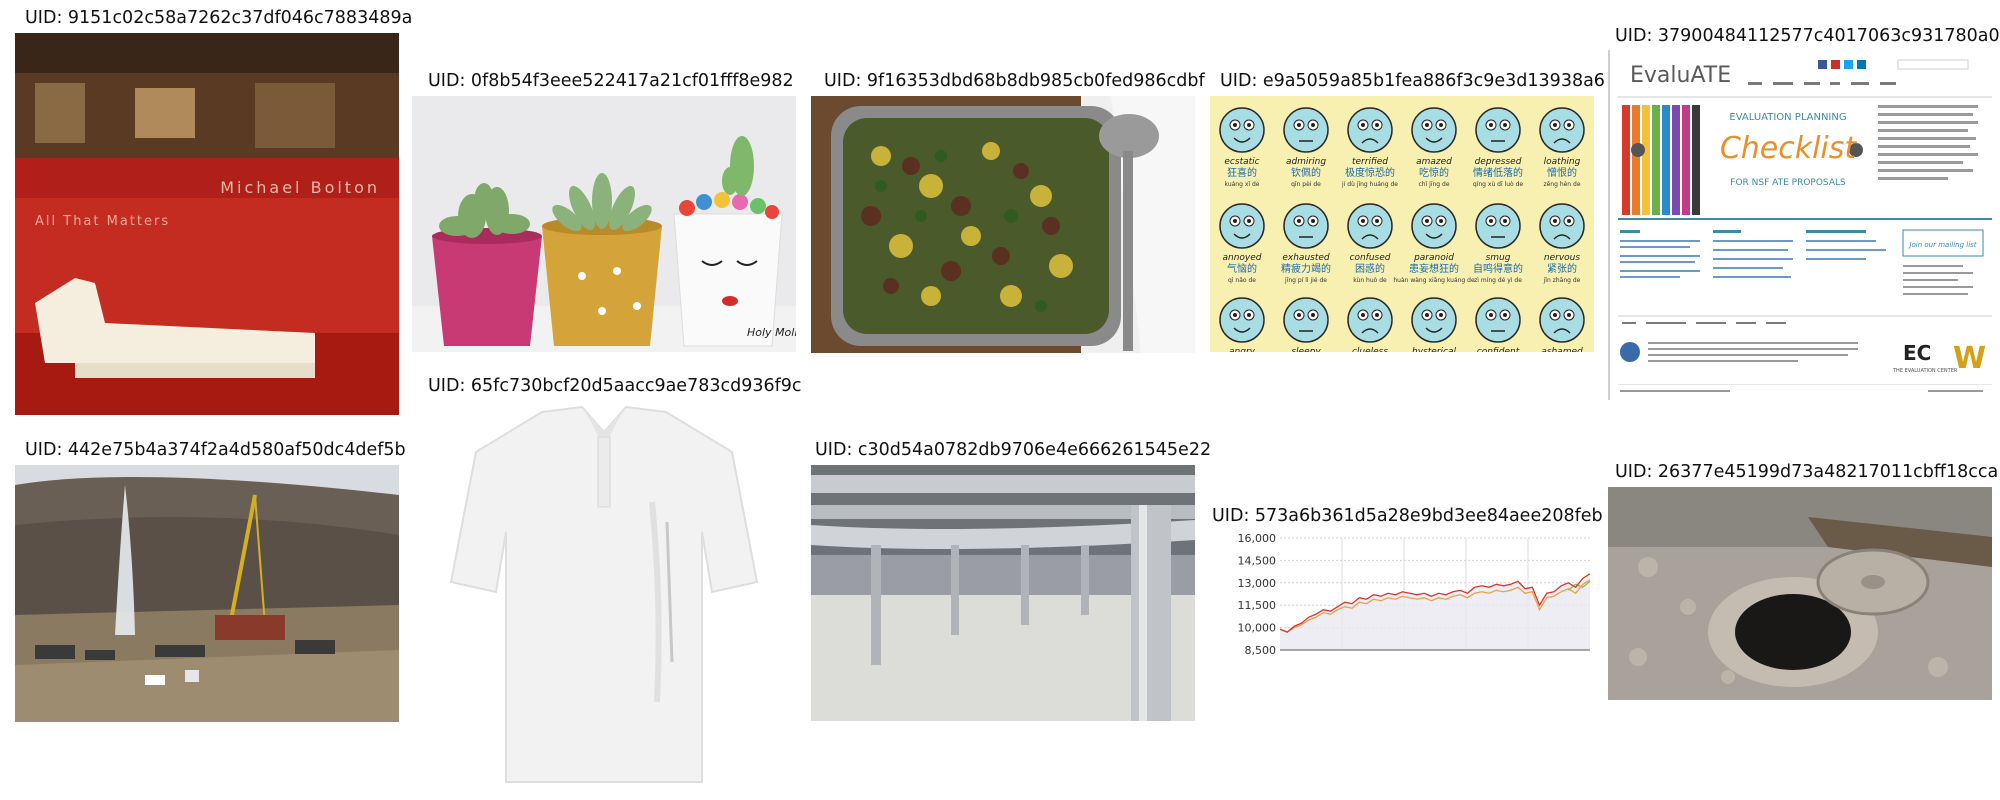 The height and width of the screenshot is (800, 2000). I want to click on tile-3-roasted-vegetables-image, so click(1003, 224).